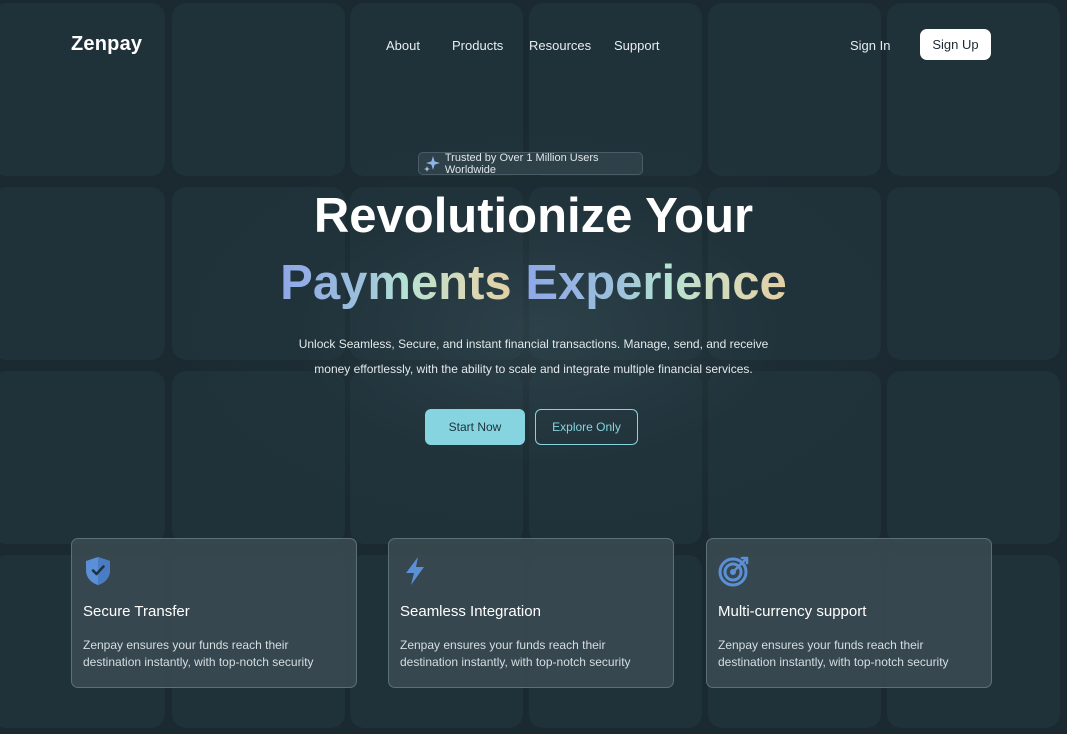 The image size is (1067, 734). I want to click on target-icon, so click(733, 571).